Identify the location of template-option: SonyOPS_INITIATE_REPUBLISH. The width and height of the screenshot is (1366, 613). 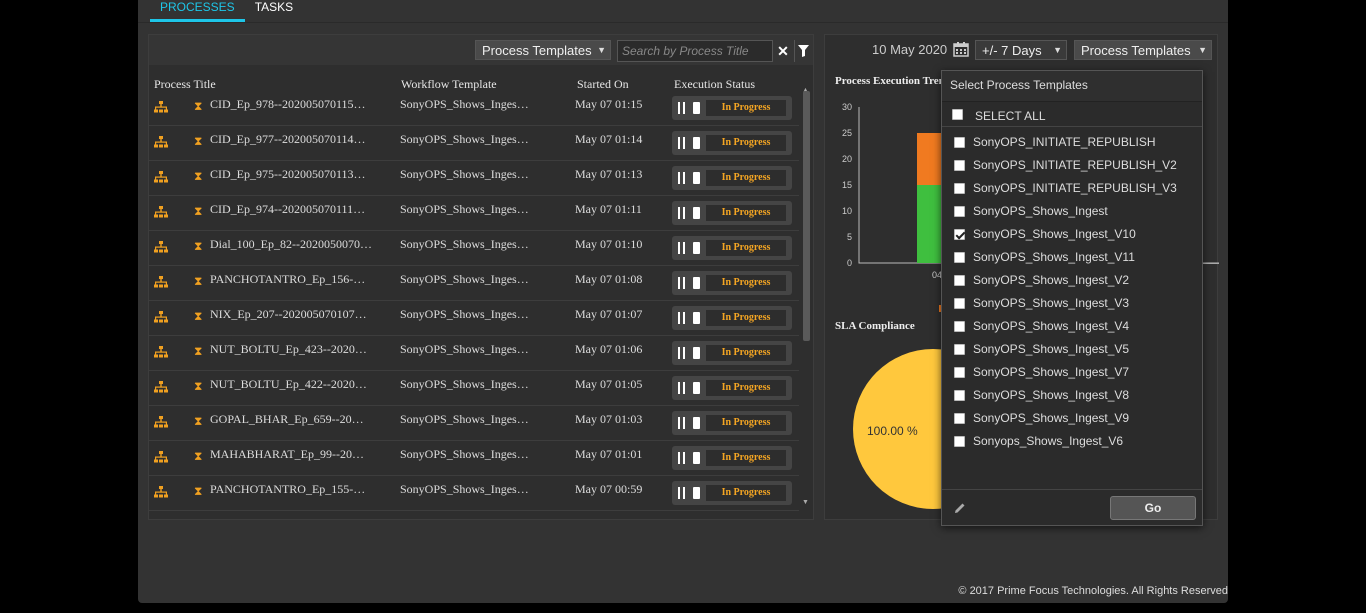
(1072, 142).